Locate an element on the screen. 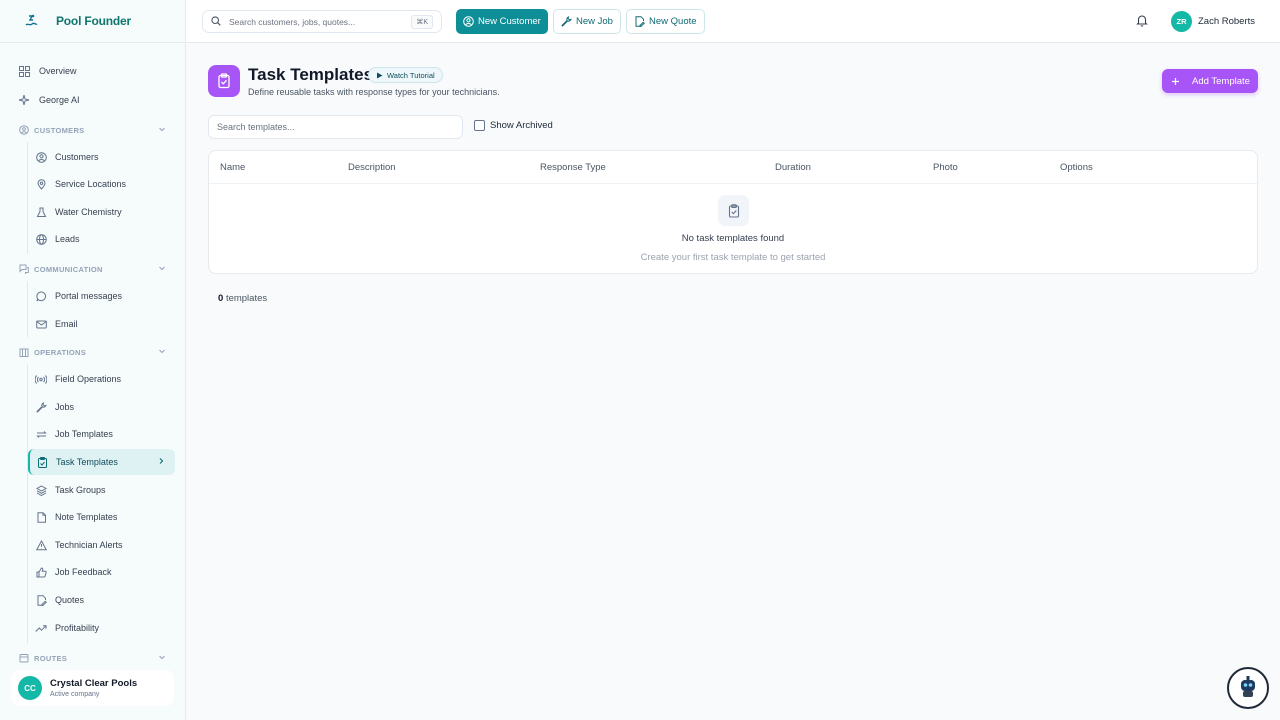 The height and width of the screenshot is (720, 1280). watch-tutorial-button: Watch Tutorial is located at coordinates (405, 75).